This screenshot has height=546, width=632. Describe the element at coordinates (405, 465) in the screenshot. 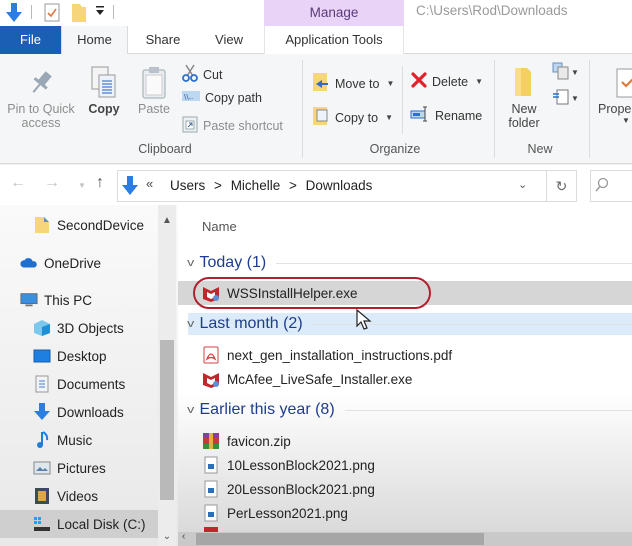

I see `file-row: 10LessonBlock2021.png` at that location.